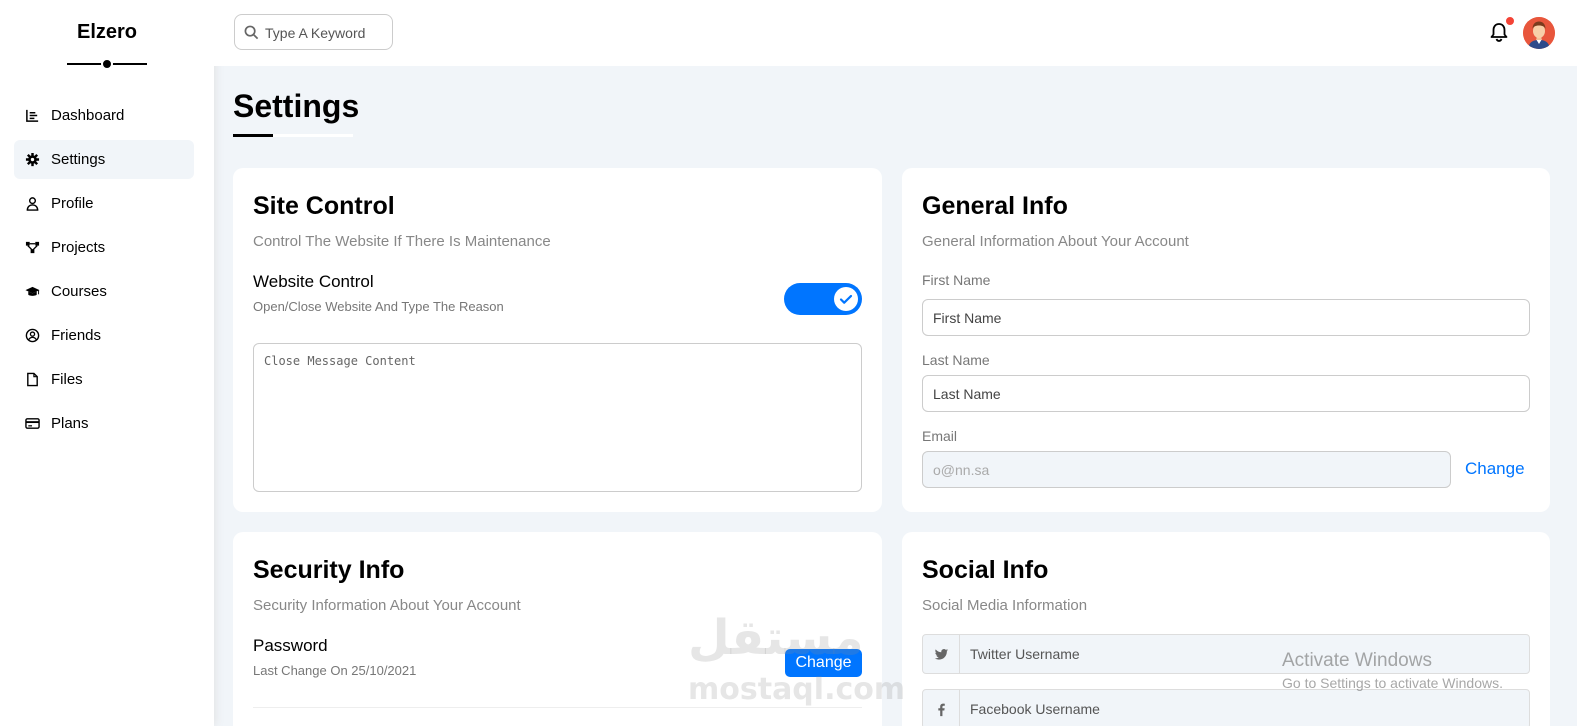 The width and height of the screenshot is (1577, 726). I want to click on social-info-panel: Social Info Social Media Information, so click(1226, 629).